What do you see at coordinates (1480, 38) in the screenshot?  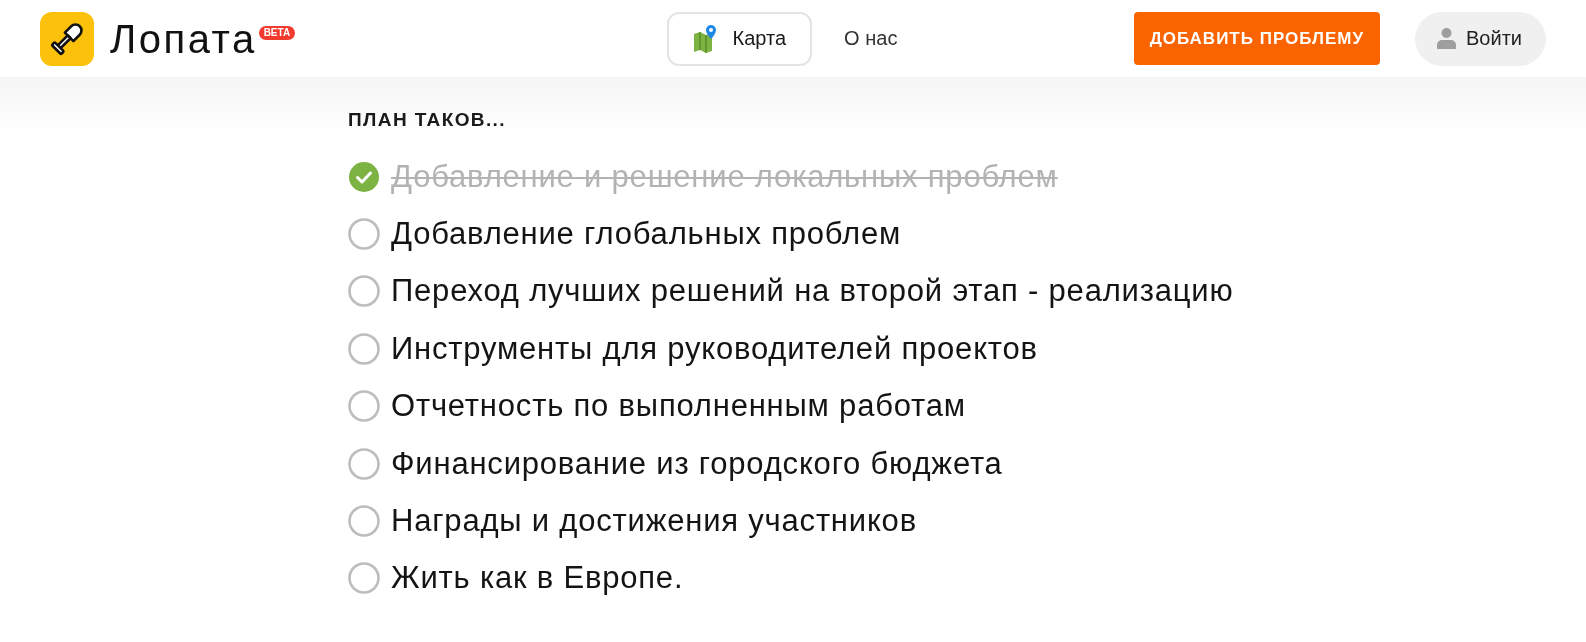 I see `login-button: Войти` at bounding box center [1480, 38].